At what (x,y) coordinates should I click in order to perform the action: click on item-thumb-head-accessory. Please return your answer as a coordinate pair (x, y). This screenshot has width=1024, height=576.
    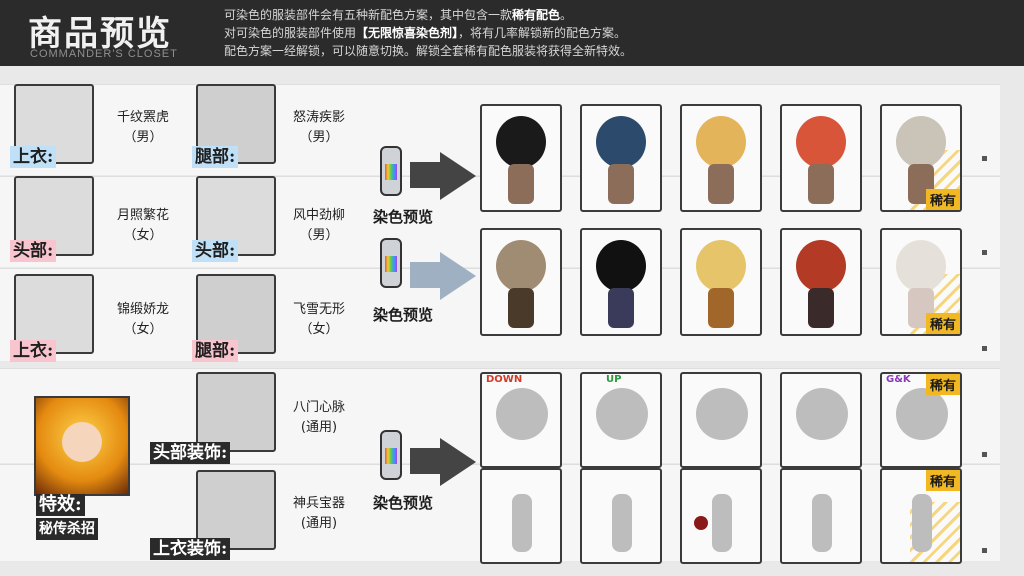
    Looking at the image, I should click on (236, 412).